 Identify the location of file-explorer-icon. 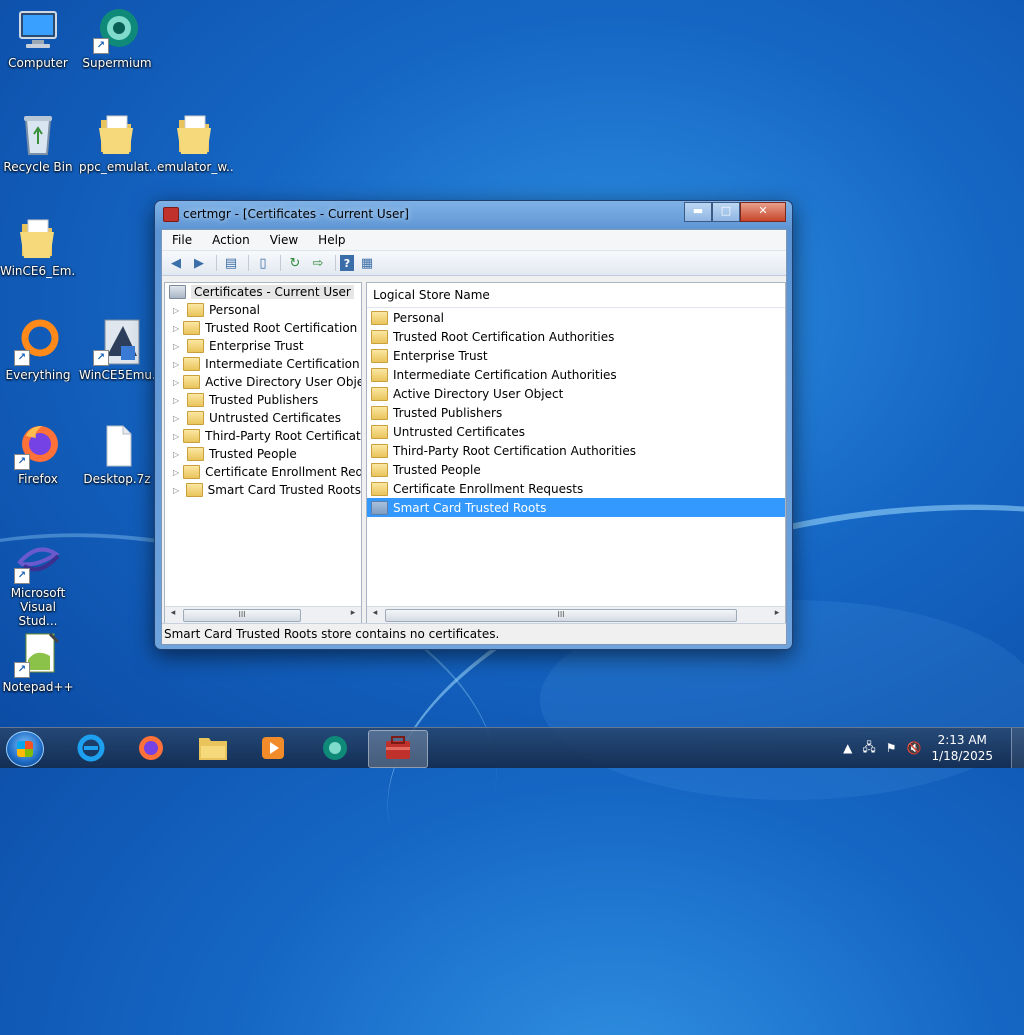
(213, 749).